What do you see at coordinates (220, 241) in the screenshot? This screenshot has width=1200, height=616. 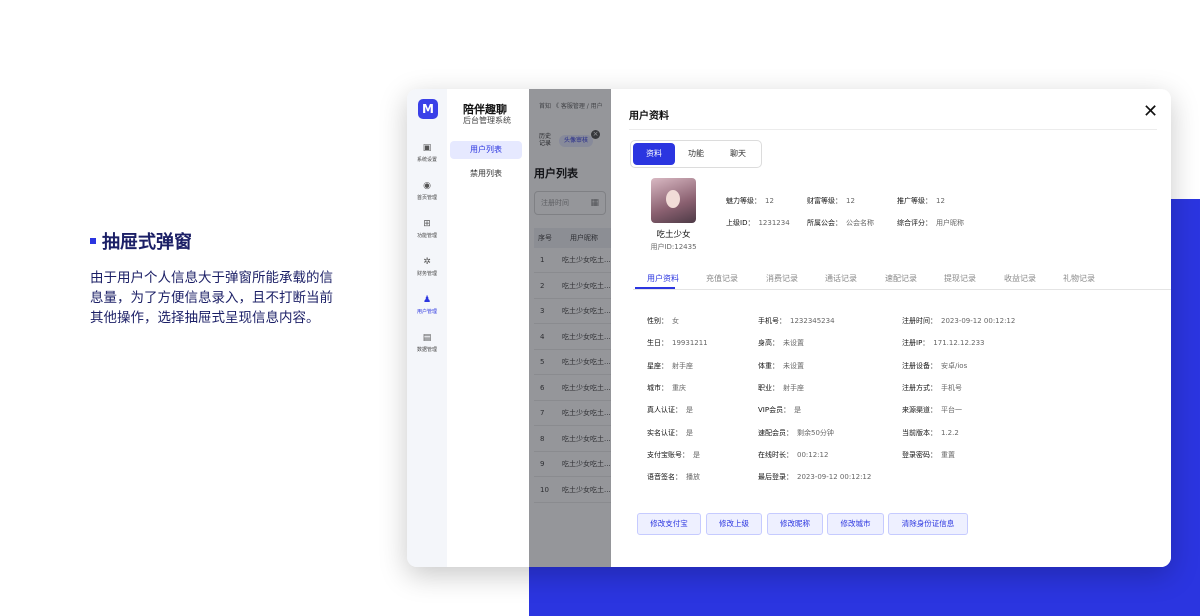 I see `caption-title-row: 抽屉式弹窗` at bounding box center [220, 241].